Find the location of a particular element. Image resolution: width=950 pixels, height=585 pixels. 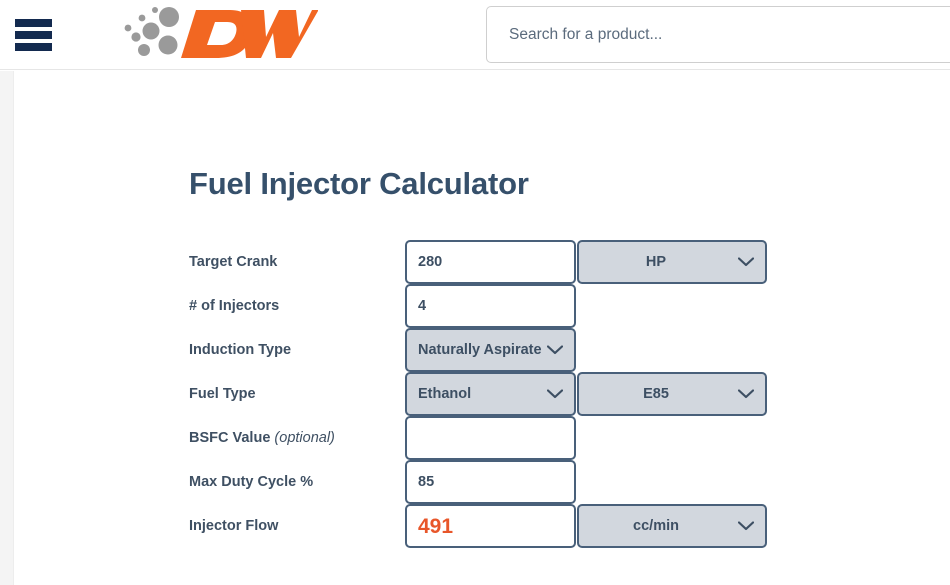

field-wrap-num-of-injectors is located at coordinates (490, 306).